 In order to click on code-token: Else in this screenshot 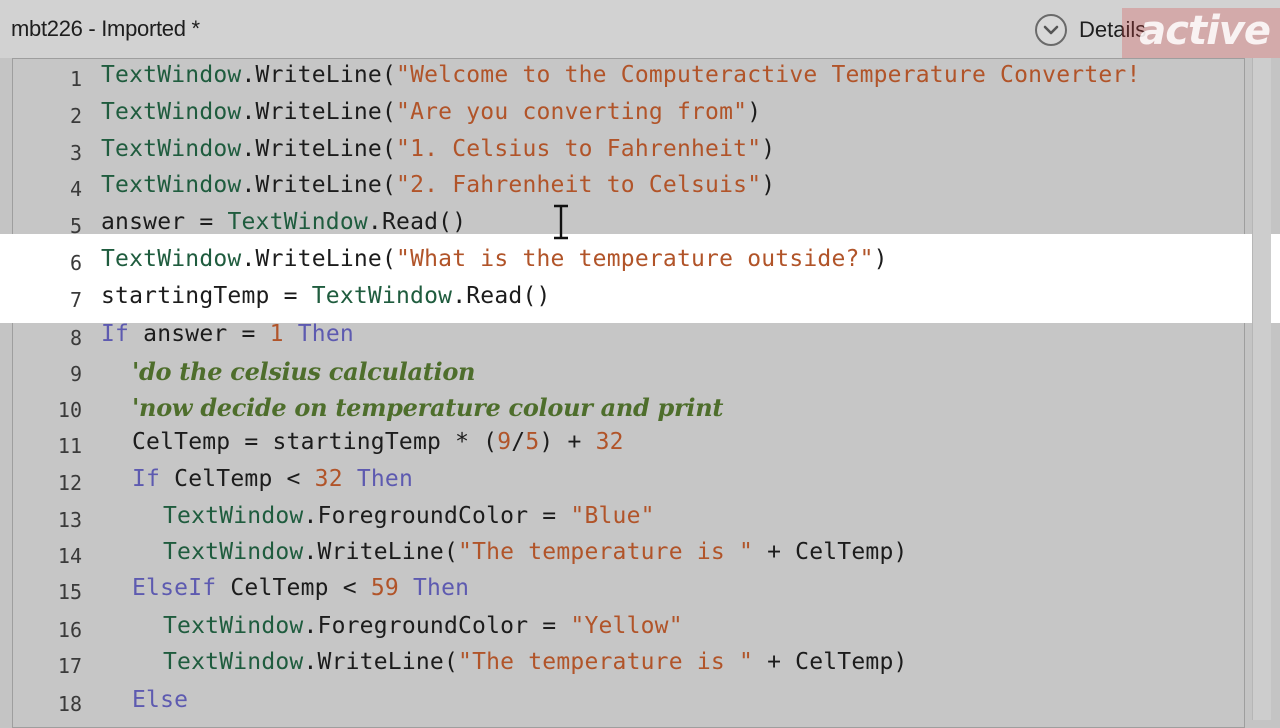, I will do `click(160, 700)`.